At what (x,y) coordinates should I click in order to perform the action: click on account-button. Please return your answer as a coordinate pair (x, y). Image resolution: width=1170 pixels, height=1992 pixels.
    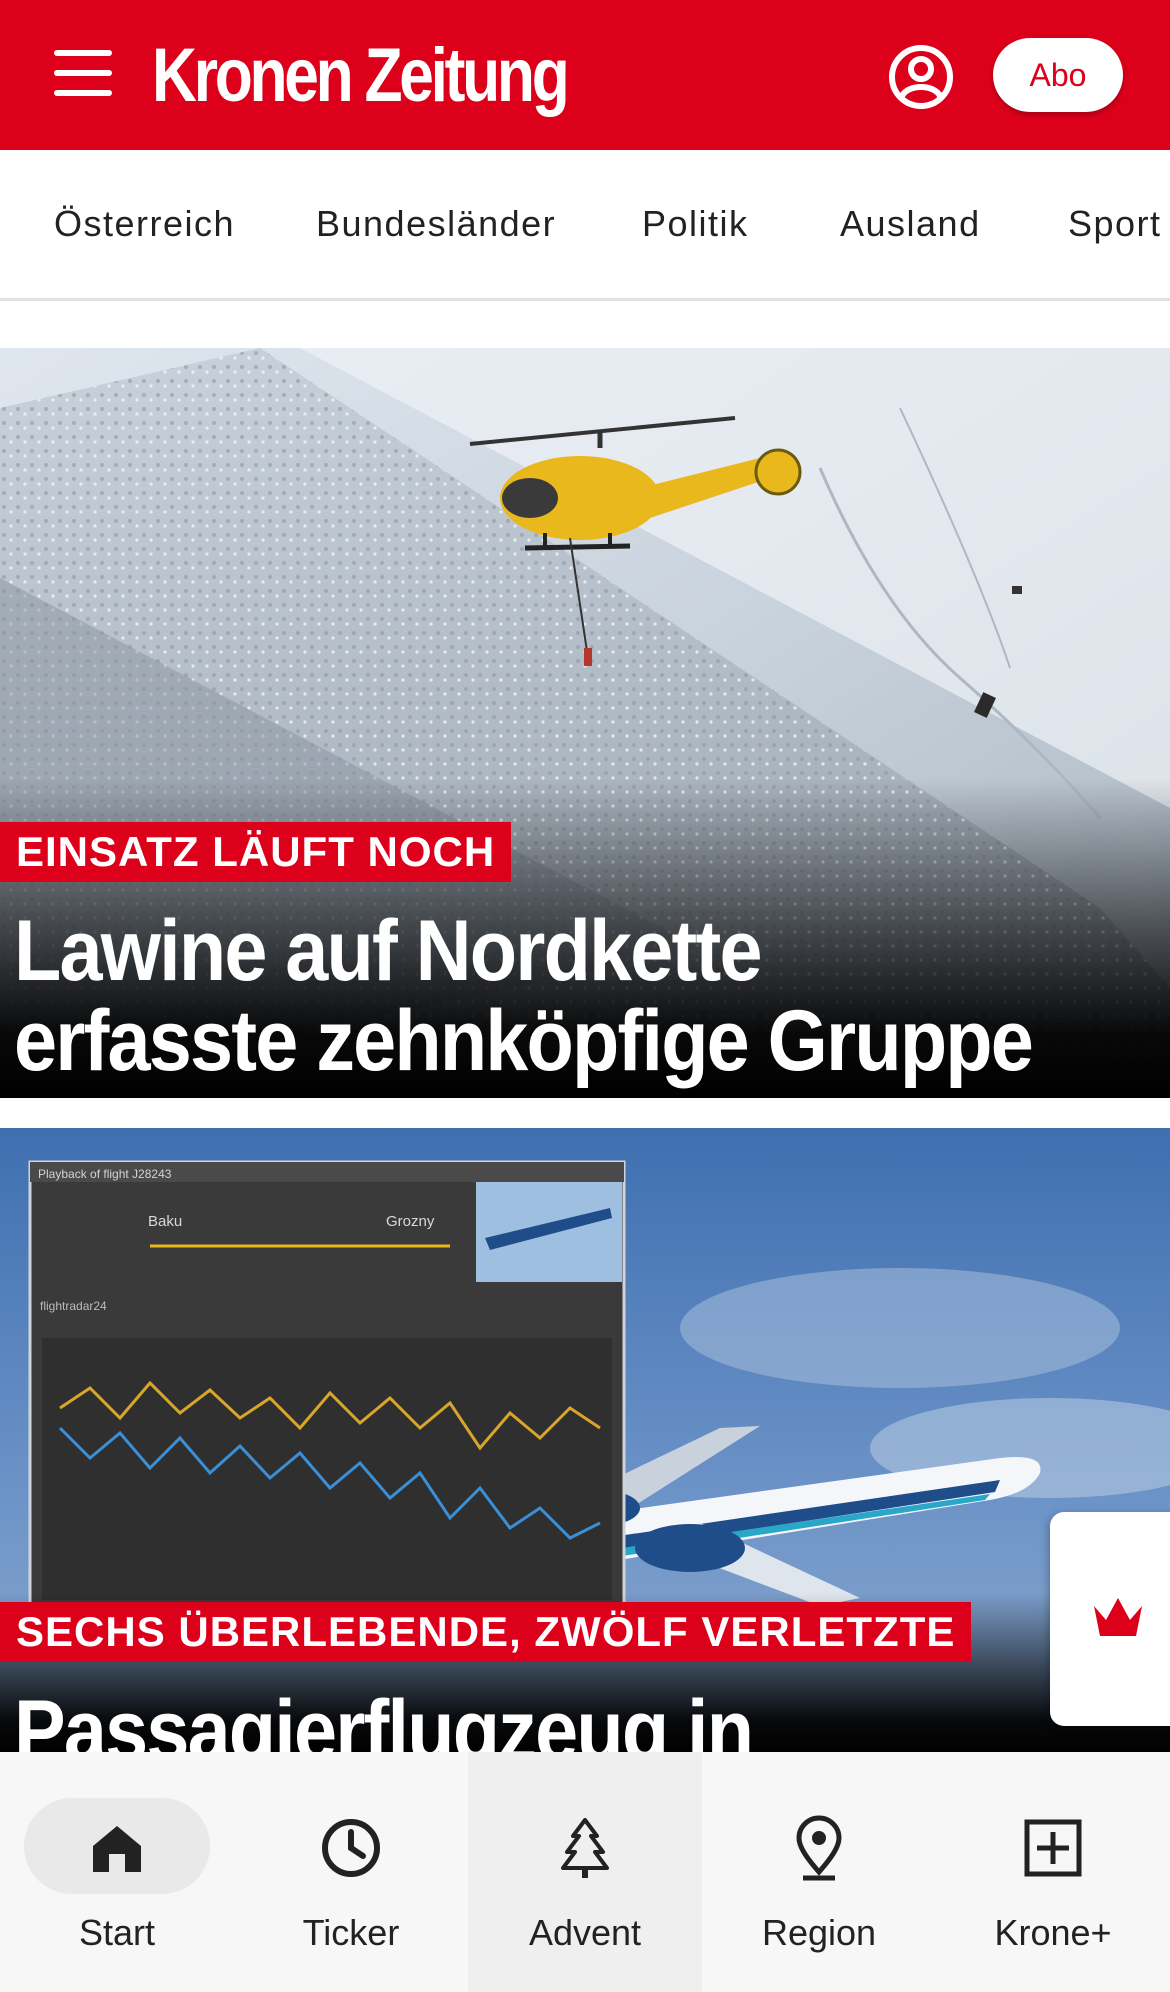
    Looking at the image, I should click on (921, 77).